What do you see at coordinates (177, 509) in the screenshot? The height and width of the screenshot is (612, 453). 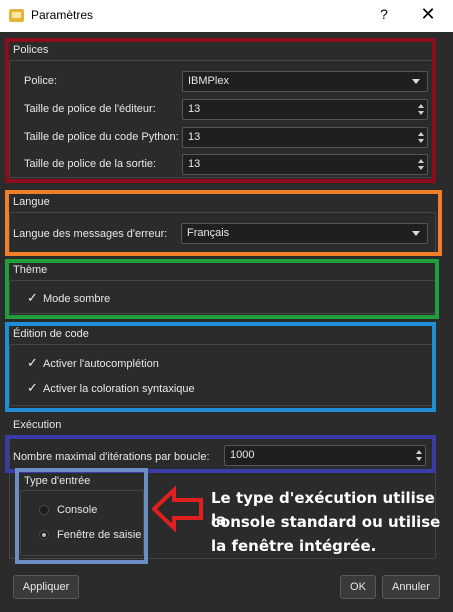 I see `arrow-left-icon` at bounding box center [177, 509].